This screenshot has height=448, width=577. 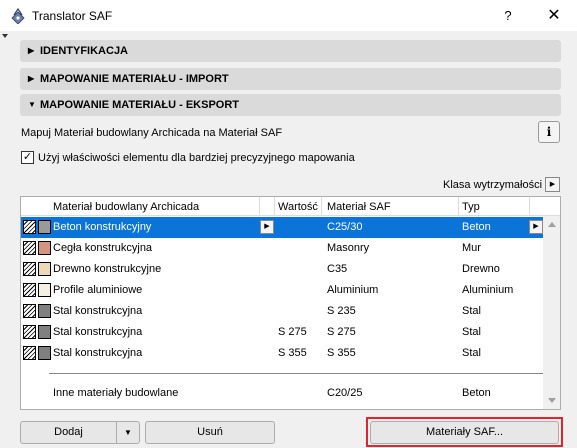 I want to click on close-icon: ✕, so click(x=554, y=15).